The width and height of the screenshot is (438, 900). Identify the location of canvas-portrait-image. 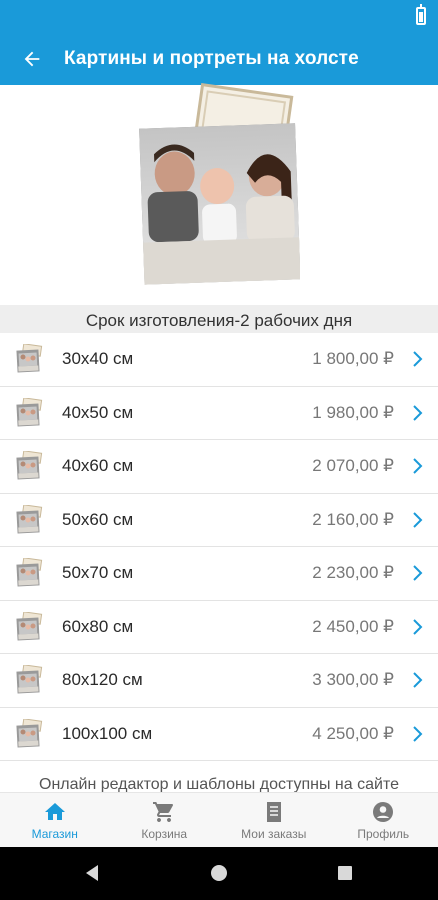
(219, 184).